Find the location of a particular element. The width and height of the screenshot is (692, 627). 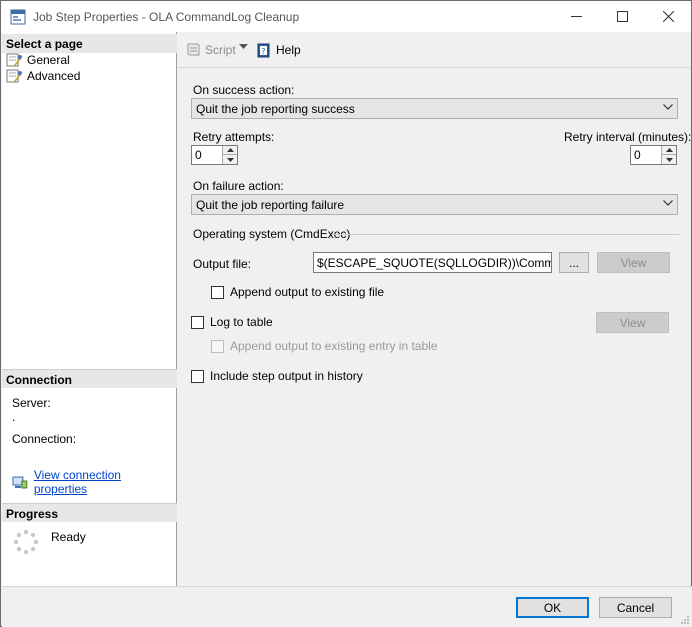

view-connection-properties-link: View connection properties is located at coordinates (94, 482).